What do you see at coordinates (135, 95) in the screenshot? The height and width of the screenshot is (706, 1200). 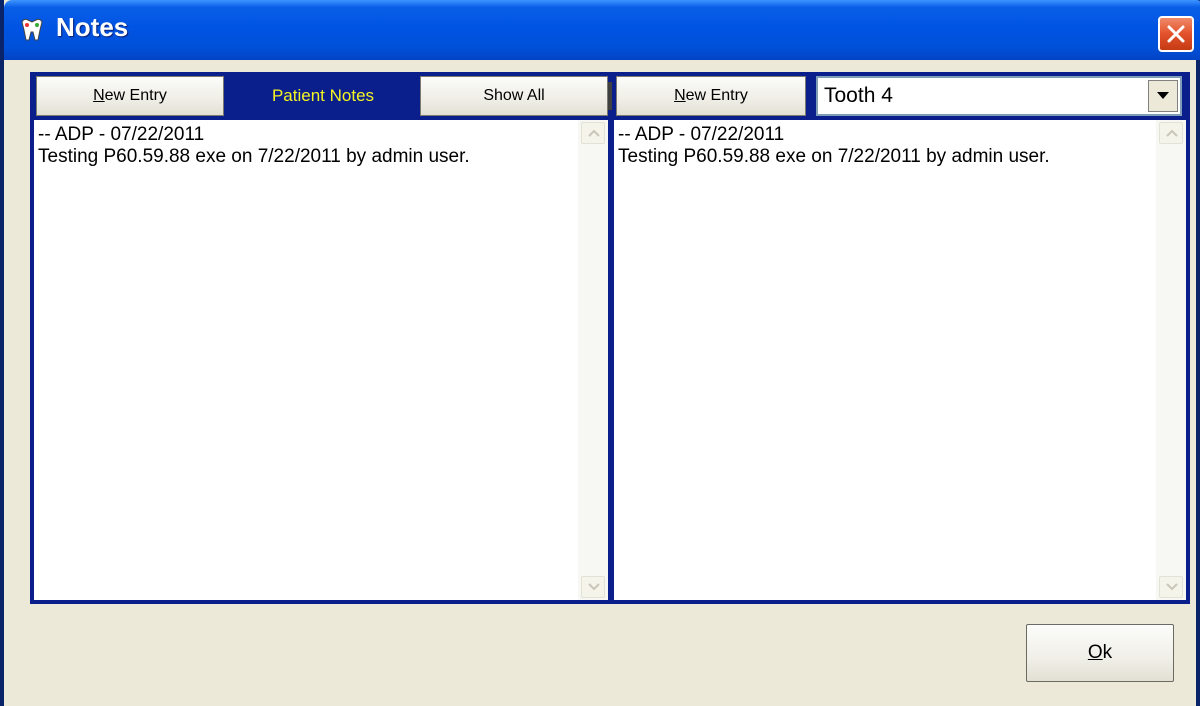 I see `left-new-entry-label: ew Entry` at bounding box center [135, 95].